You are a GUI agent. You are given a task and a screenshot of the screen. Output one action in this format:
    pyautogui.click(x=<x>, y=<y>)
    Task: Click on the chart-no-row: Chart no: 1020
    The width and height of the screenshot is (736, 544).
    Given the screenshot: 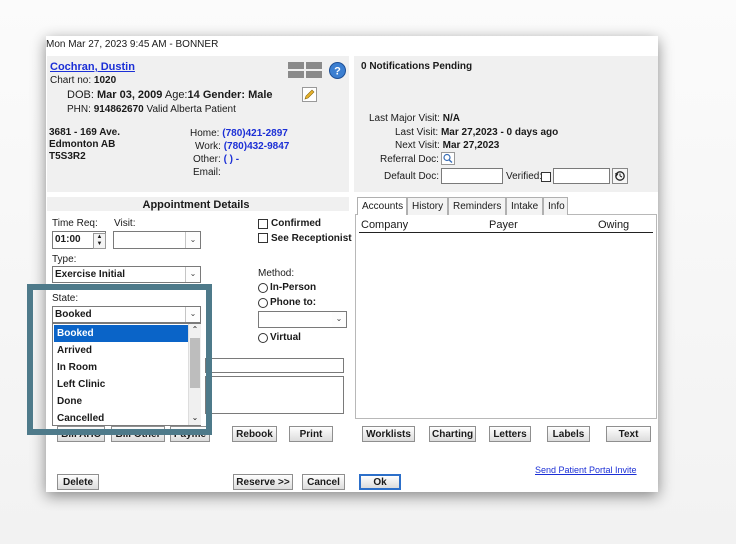 What is the action you would take?
    pyautogui.click(x=83, y=80)
    